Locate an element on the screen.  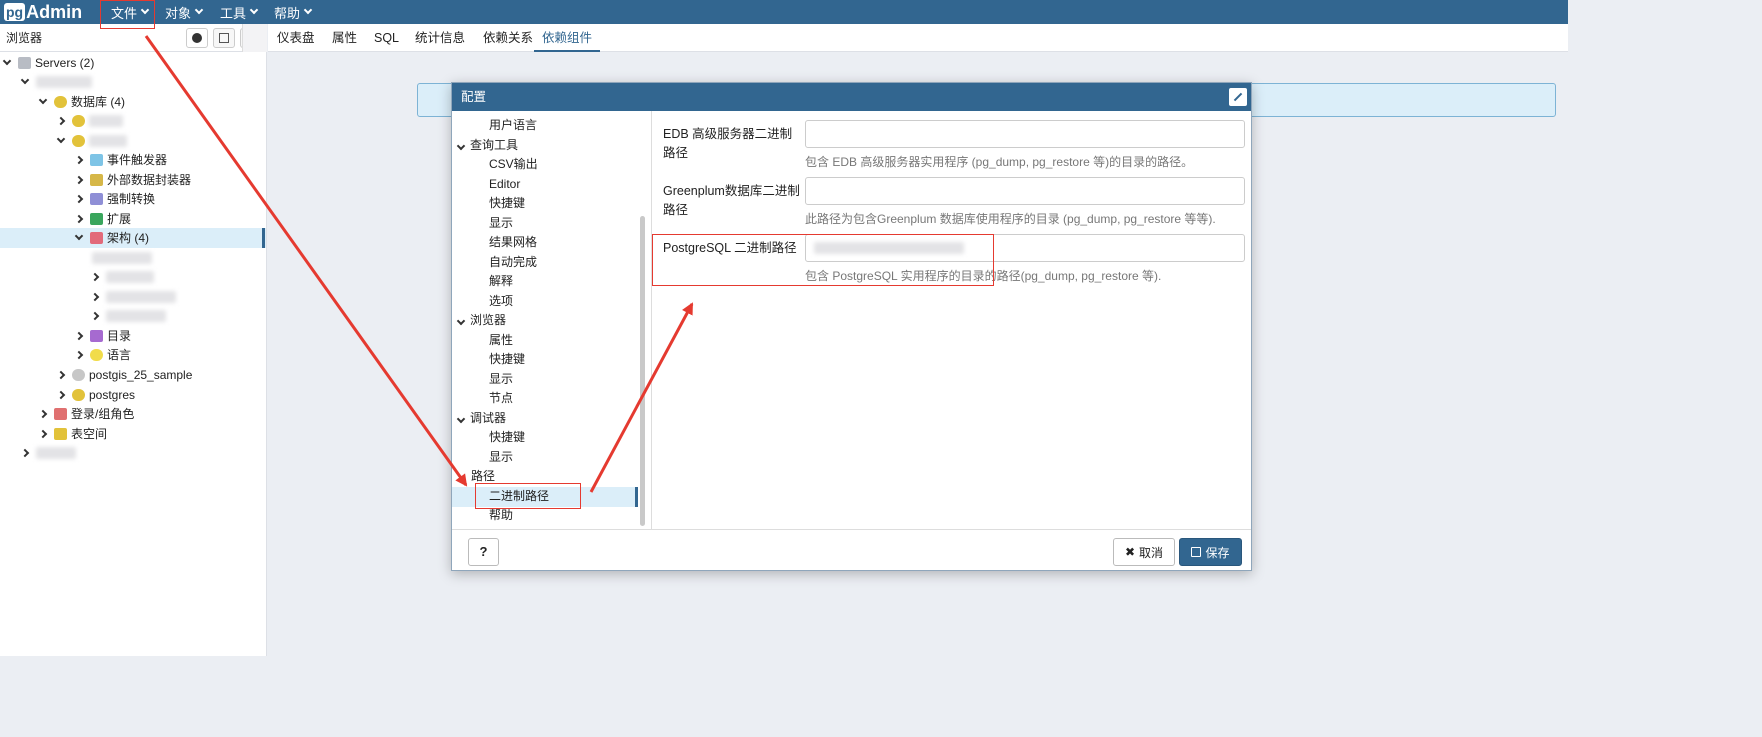
nav-editor: Editor is located at coordinates (504, 185).